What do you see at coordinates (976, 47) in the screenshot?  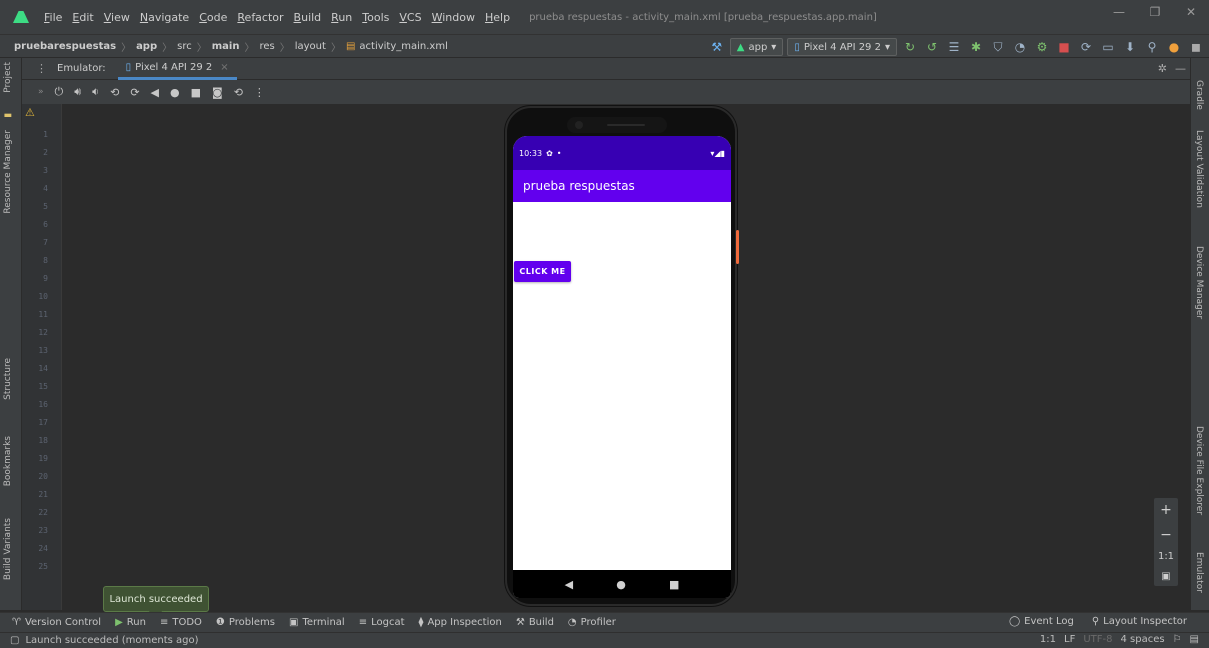 I see `debug-icon: ✱` at bounding box center [976, 47].